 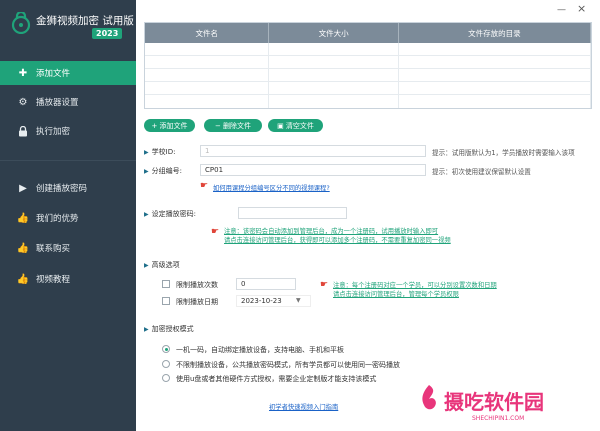 What do you see at coordinates (160, 152) in the screenshot?
I see `school-id-label: ▶ 学校ID:` at bounding box center [160, 152].